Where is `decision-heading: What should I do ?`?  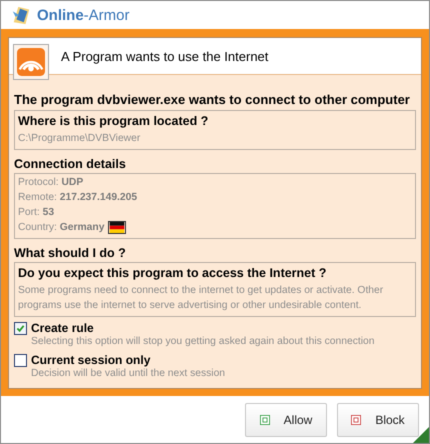
decision-heading: What should I do ? is located at coordinates (70, 253).